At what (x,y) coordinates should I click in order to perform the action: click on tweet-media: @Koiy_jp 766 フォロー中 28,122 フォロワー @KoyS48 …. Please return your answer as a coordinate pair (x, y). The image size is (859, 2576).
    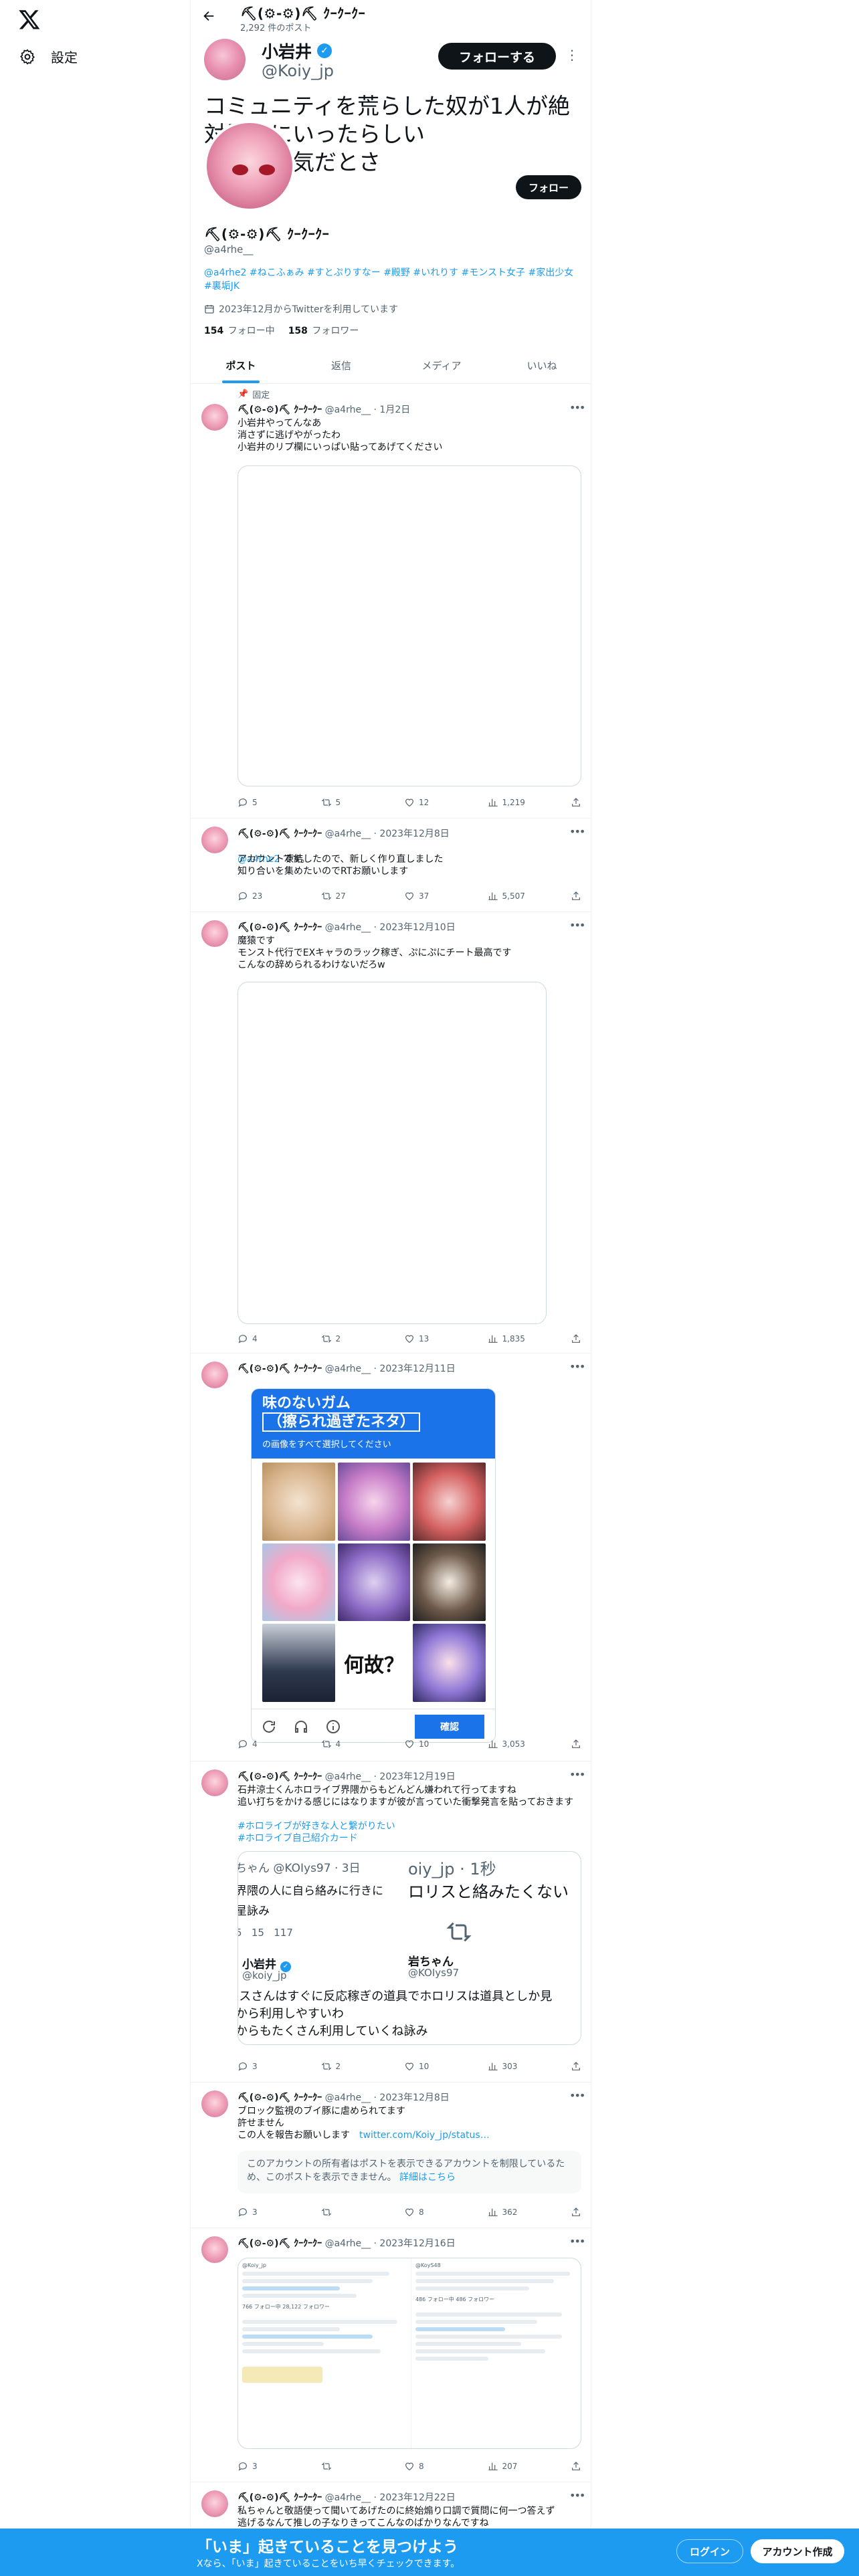
    Looking at the image, I should click on (409, 2353).